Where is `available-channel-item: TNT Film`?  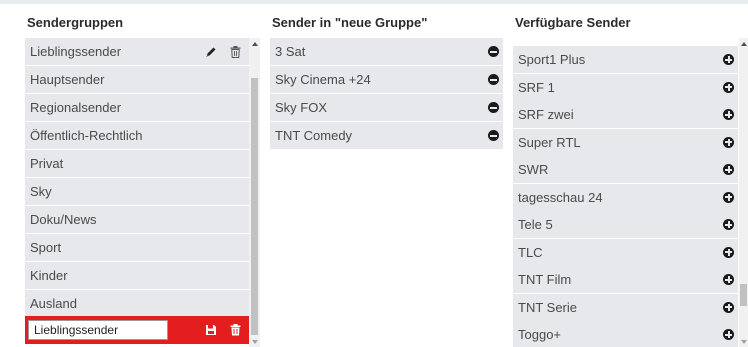
available-channel-item: TNT Film is located at coordinates (625, 279).